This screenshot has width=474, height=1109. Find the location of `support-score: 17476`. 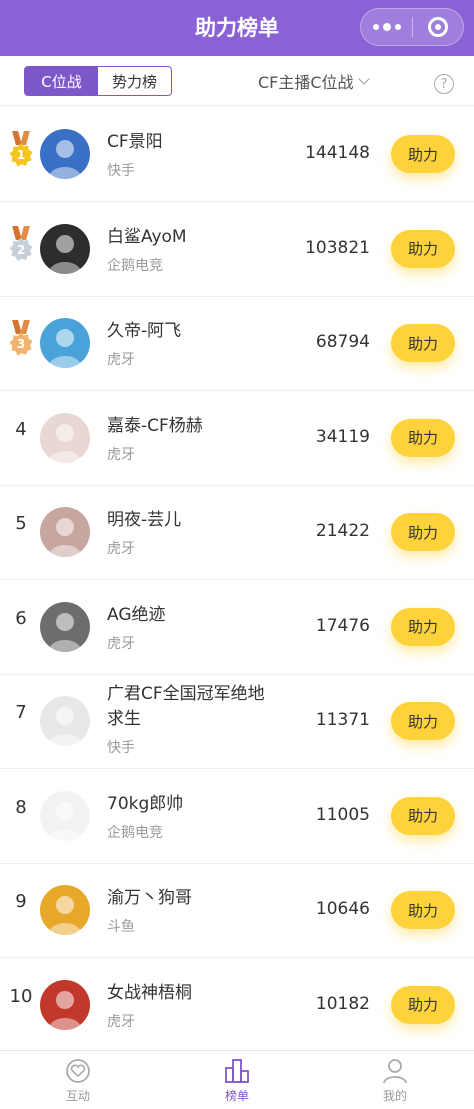

support-score: 17476 is located at coordinates (342, 625).